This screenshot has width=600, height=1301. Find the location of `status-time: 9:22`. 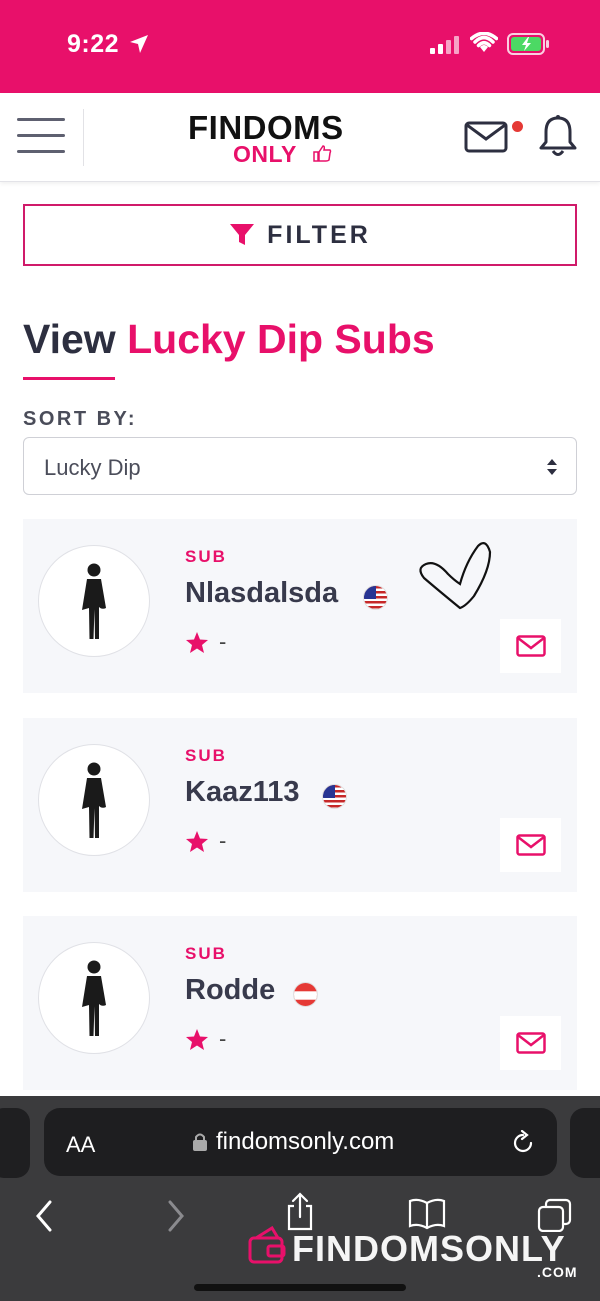

status-time: 9:22 is located at coordinates (93, 44).